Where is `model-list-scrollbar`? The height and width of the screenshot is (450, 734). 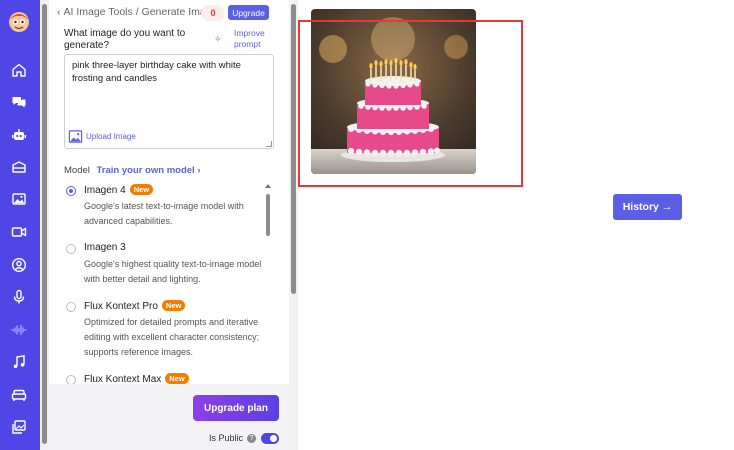 model-list-scrollbar is located at coordinates (268, 283).